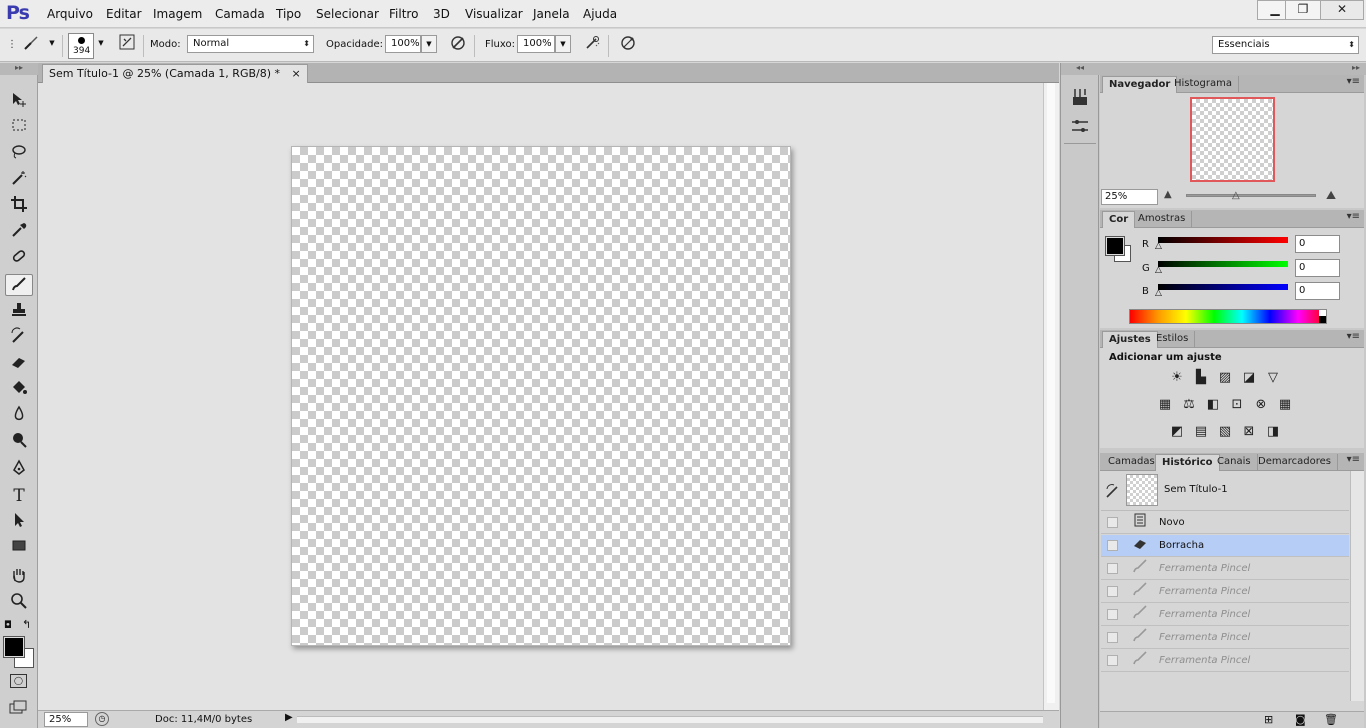 The width and height of the screenshot is (1366, 728). I want to click on tab-camadas: Camadas, so click(1132, 462).